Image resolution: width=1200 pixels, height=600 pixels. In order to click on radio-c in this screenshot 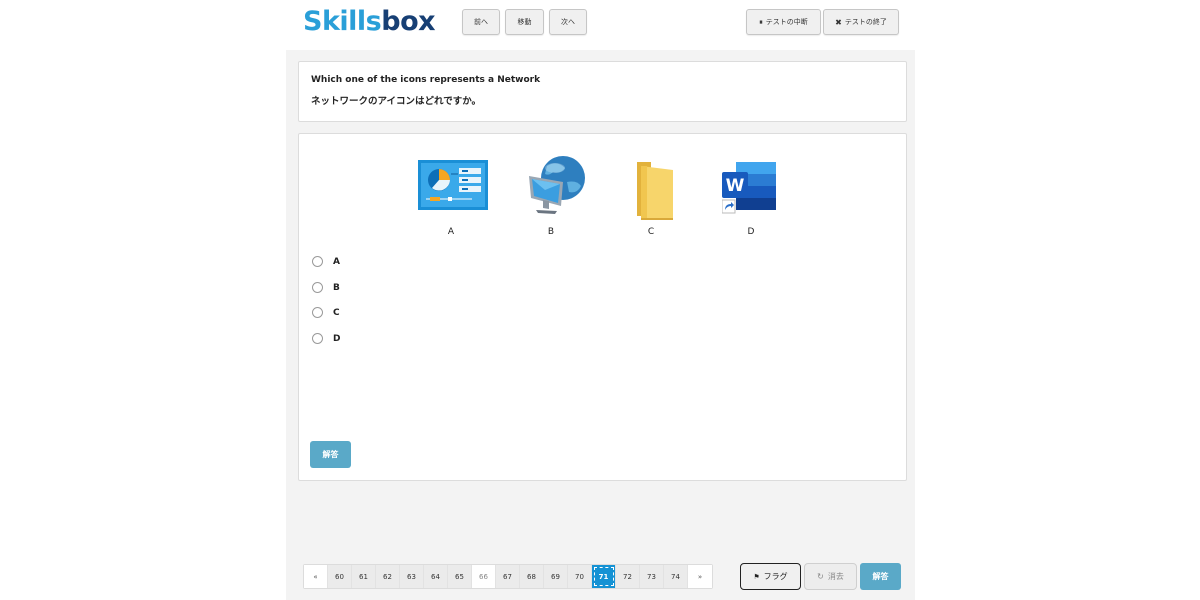, I will do `click(317, 312)`.